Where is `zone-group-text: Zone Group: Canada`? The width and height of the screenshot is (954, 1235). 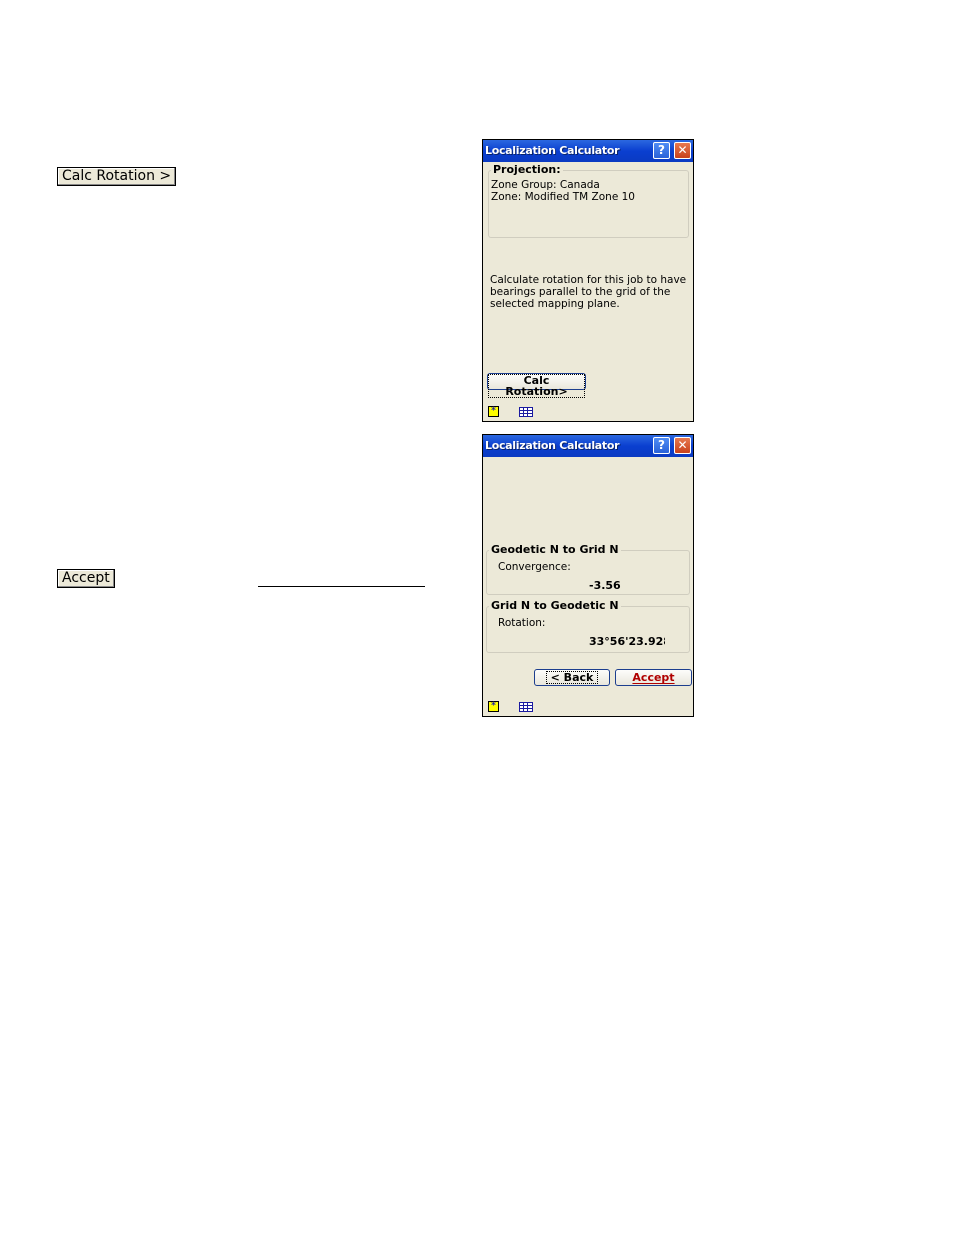
zone-group-text: Zone Group: Canada is located at coordinates (545, 185).